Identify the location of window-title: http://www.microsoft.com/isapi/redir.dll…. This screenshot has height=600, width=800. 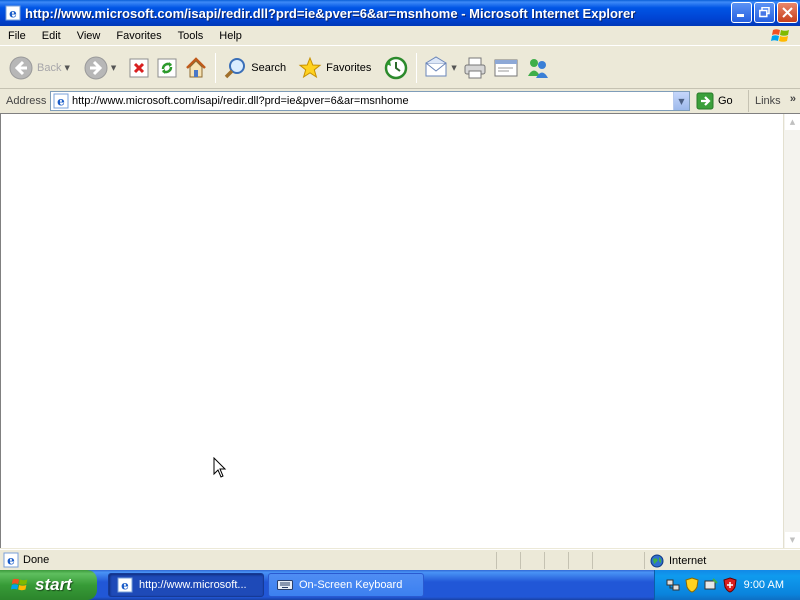
(330, 13).